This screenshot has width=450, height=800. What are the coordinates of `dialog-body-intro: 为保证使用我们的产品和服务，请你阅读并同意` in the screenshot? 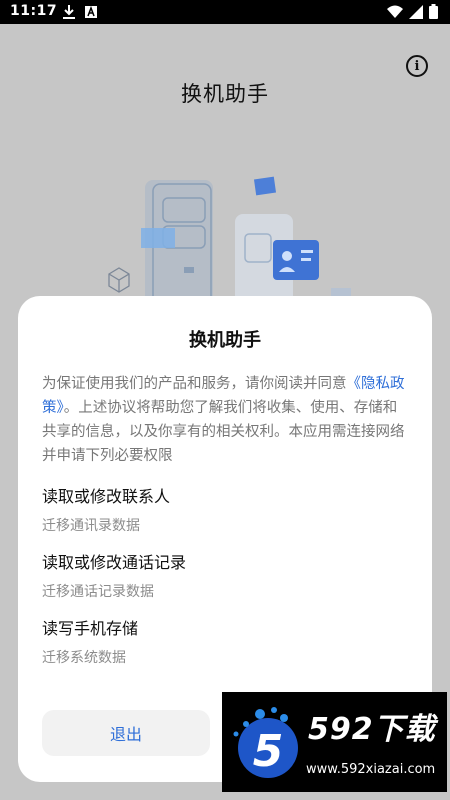 It's located at (194, 384).